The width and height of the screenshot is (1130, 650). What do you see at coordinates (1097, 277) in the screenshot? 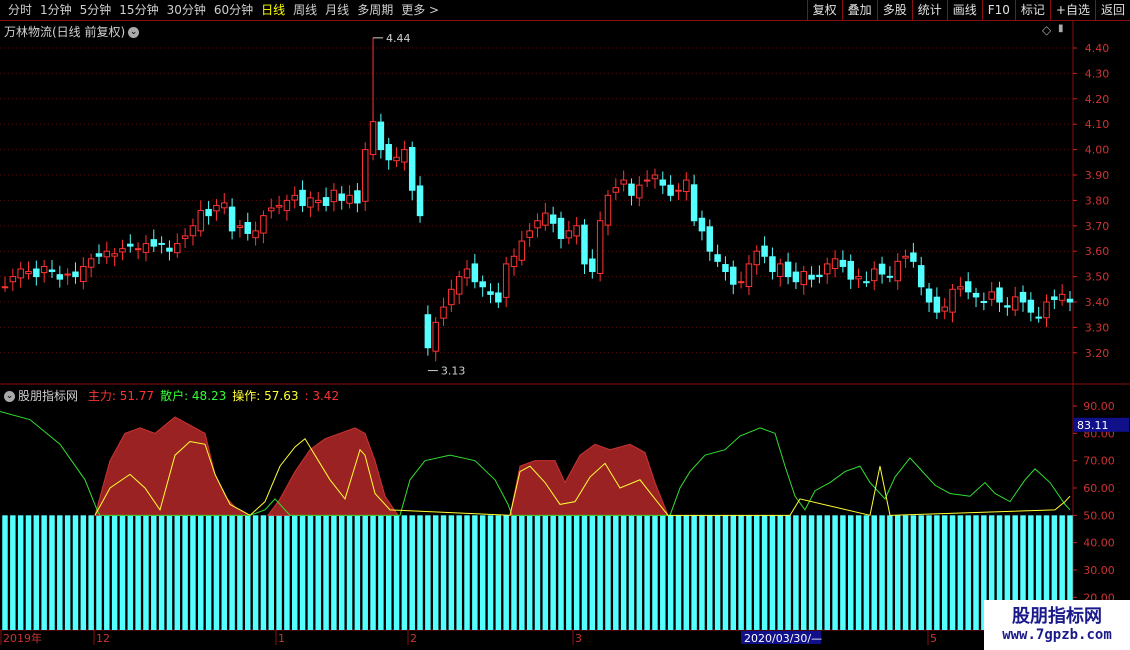
I see `price-tick-label: 3.50` at bounding box center [1097, 277].